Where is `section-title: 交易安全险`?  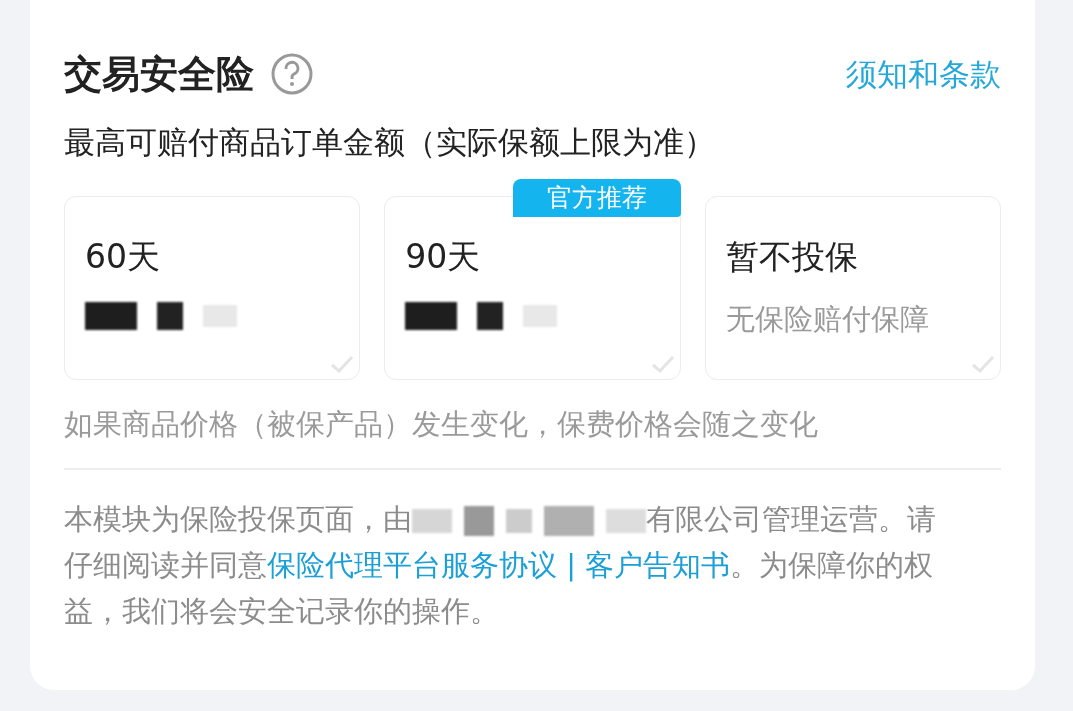
section-title: 交易安全险 is located at coordinates (159, 74).